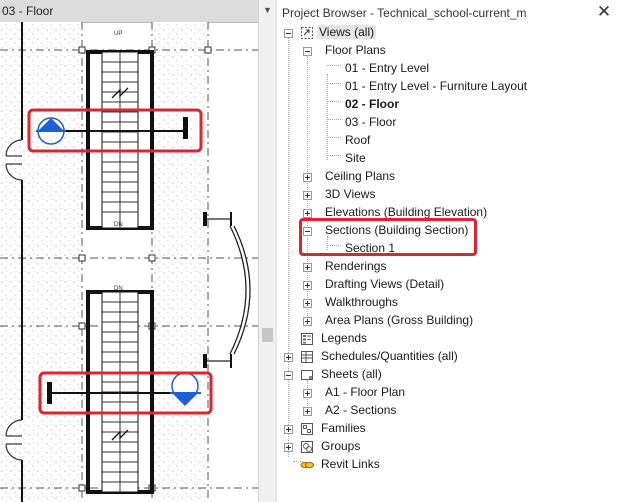 This screenshot has height=502, width=617. I want to click on tree-item-label: Views (all), so click(347, 32).